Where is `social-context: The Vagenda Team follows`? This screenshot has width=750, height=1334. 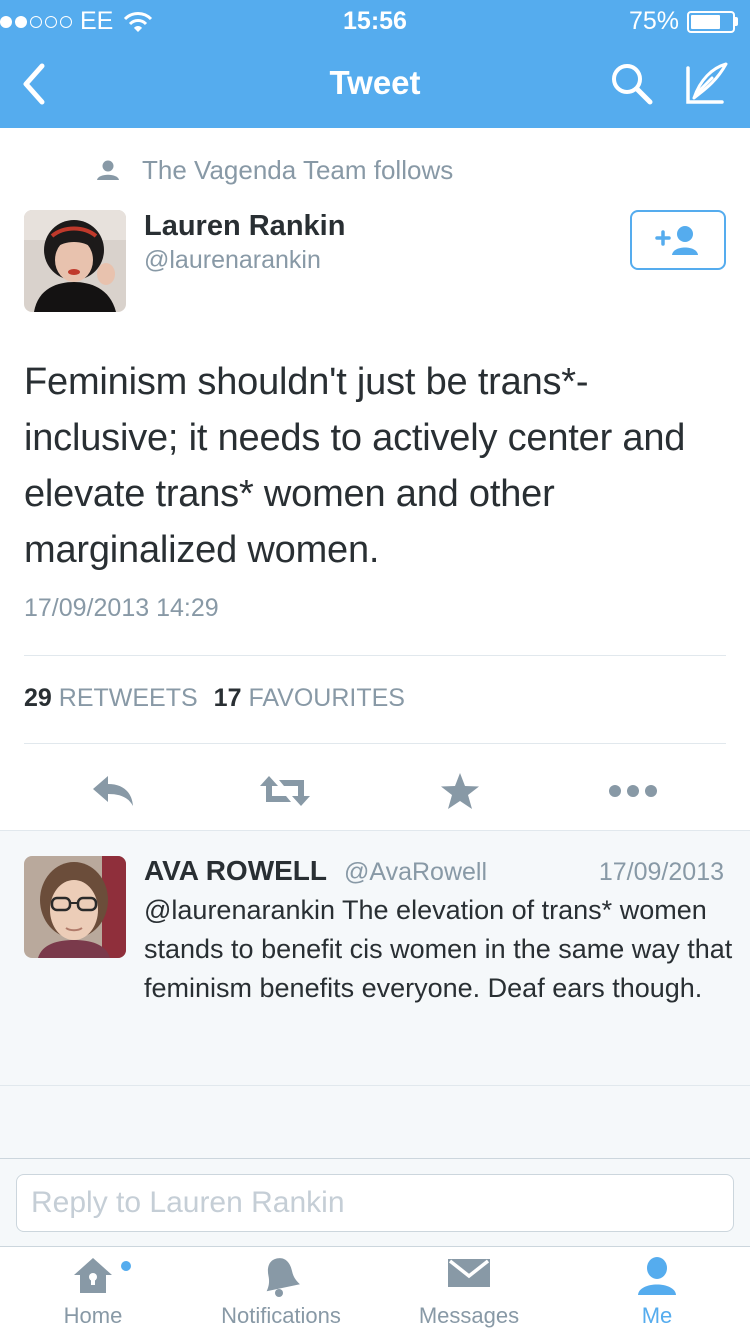 social-context: The Vagenda Team follows is located at coordinates (274, 170).